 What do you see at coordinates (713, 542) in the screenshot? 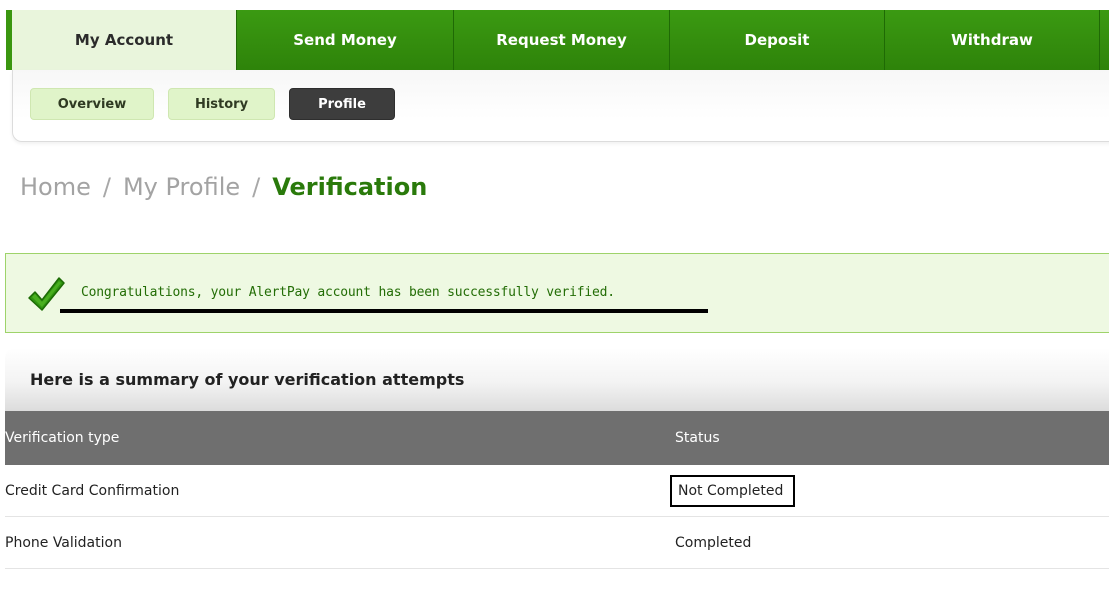
I see `verification-status: Completed` at bounding box center [713, 542].